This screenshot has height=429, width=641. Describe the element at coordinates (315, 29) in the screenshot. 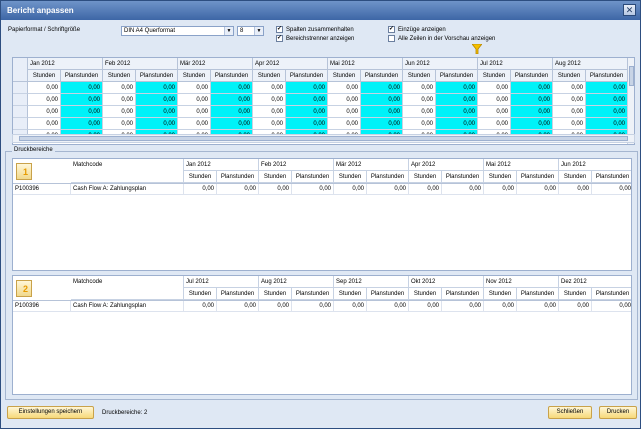

I see `keep-columns-checkbox: ✓ Spalten zusammenhalten` at that location.